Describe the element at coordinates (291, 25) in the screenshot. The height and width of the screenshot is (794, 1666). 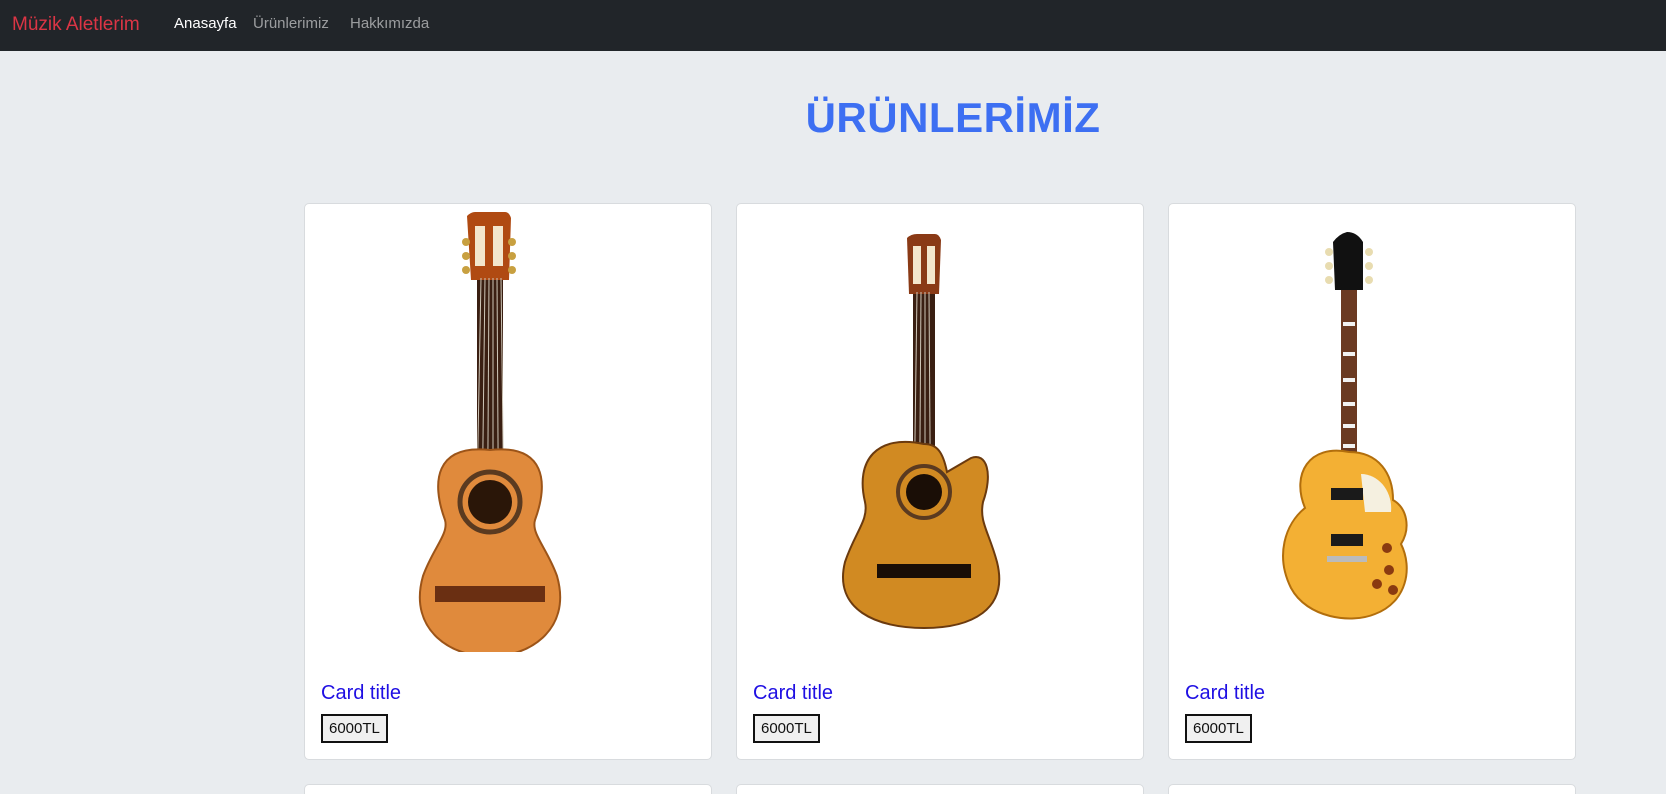
I see `nav-link-urunlerimiz: Ürünlerimiz` at that location.